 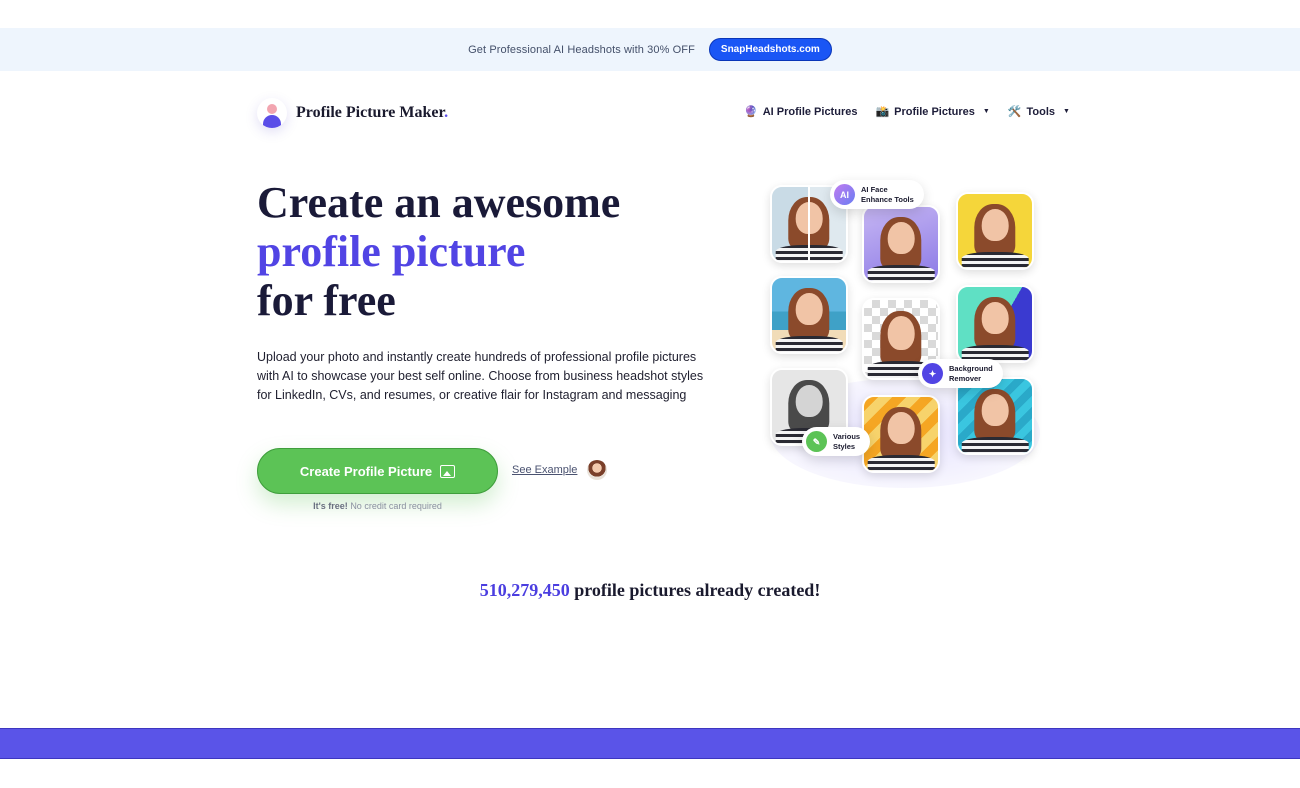 I want to click on free-note: It's free! No credit card required, so click(x=377, y=506).